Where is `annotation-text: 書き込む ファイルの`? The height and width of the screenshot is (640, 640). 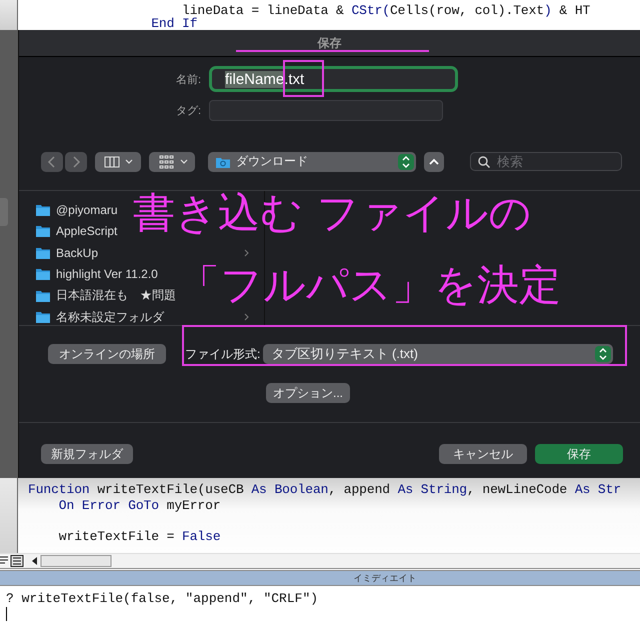 annotation-text: 書き込む ファイルの is located at coordinates (332, 213).